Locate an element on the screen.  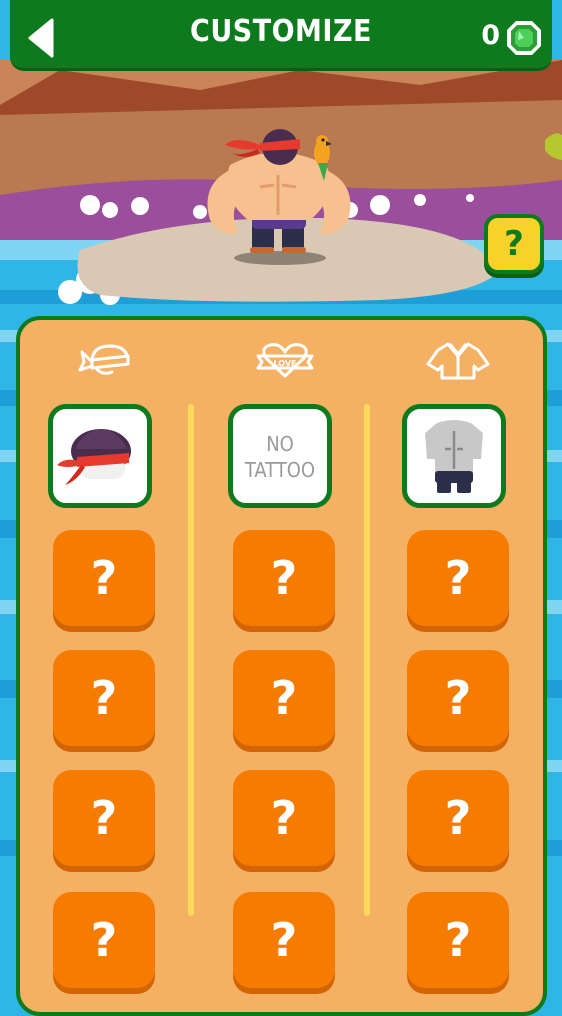
headband-icon is located at coordinates (107, 360).